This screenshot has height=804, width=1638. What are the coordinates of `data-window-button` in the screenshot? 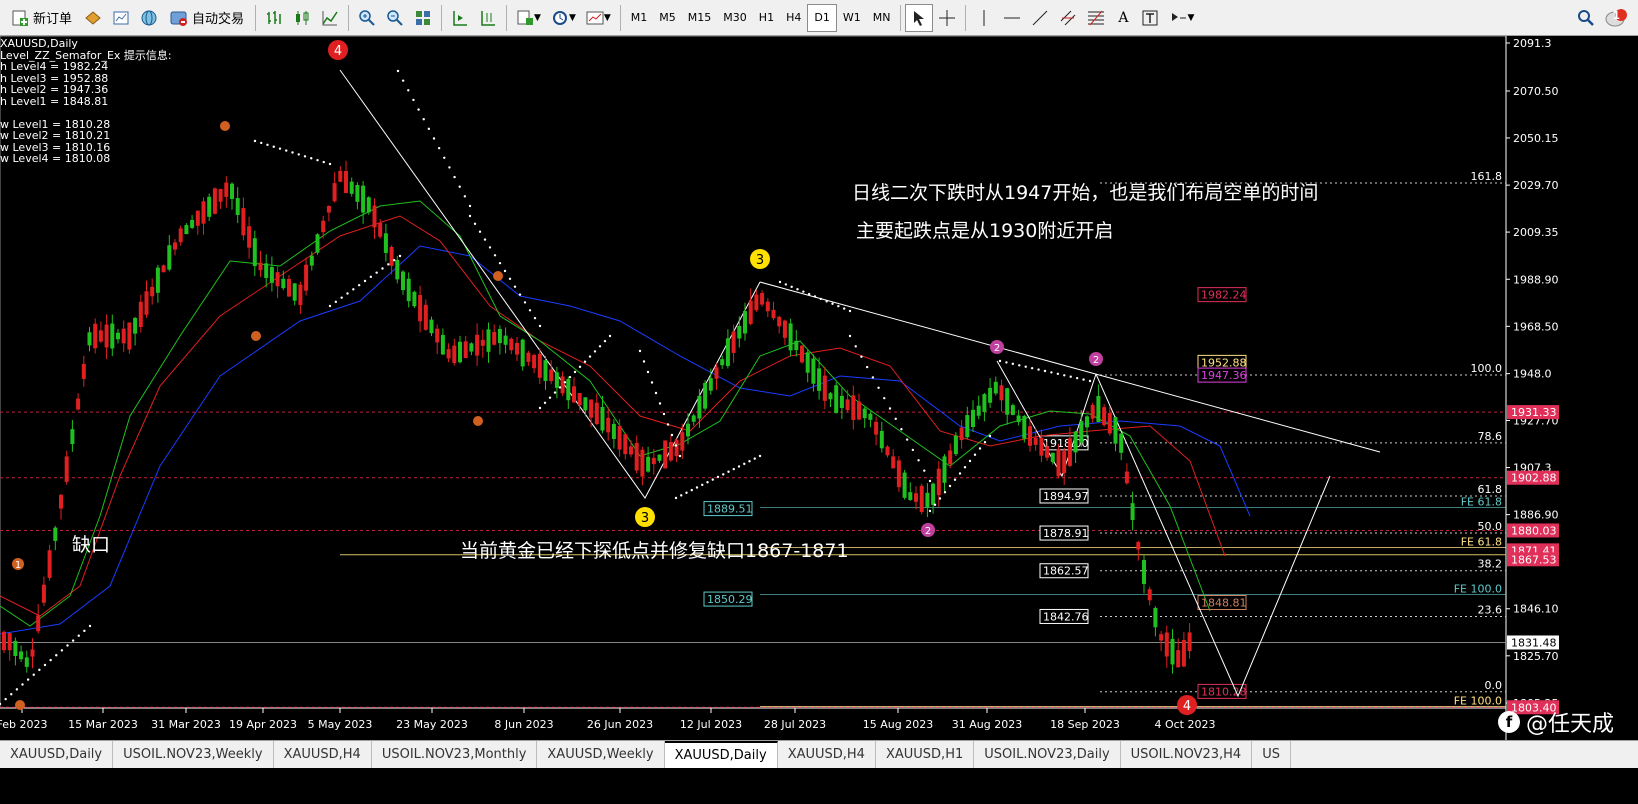 It's located at (121, 18).